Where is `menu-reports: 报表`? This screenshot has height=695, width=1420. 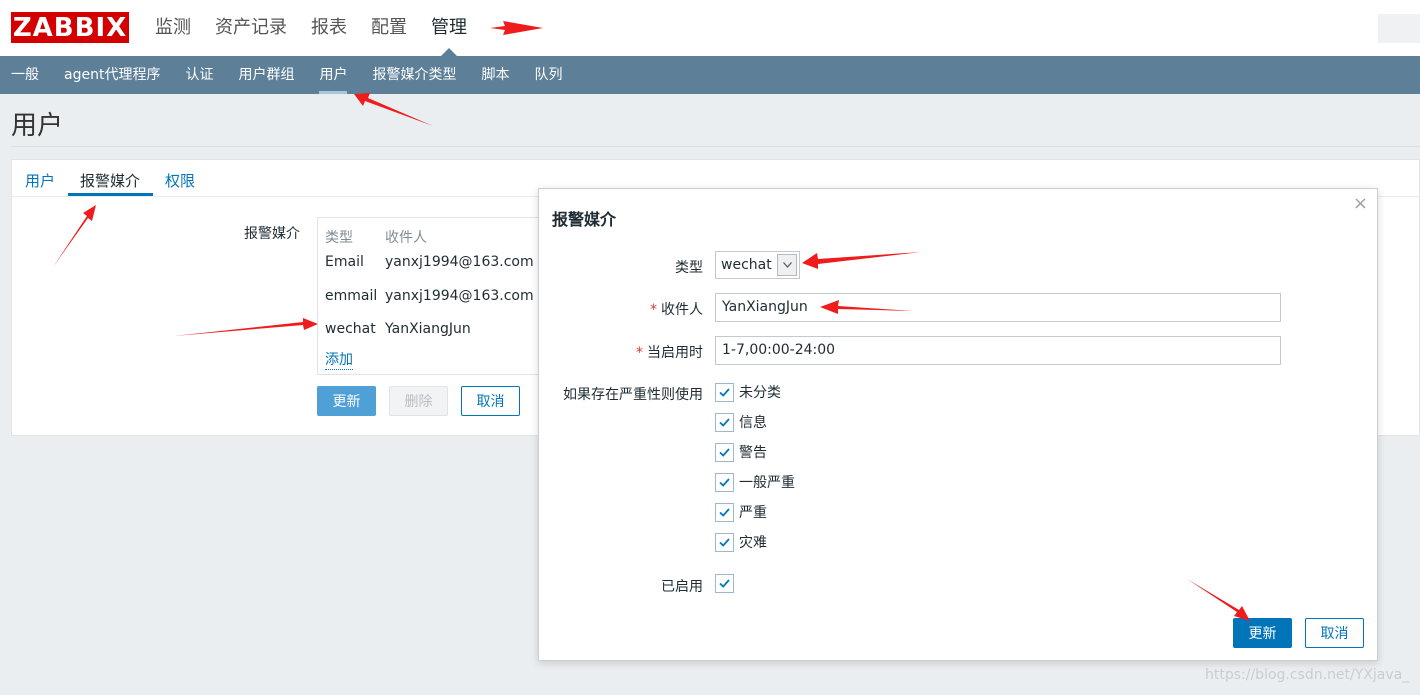 menu-reports: 报表 is located at coordinates (329, 28).